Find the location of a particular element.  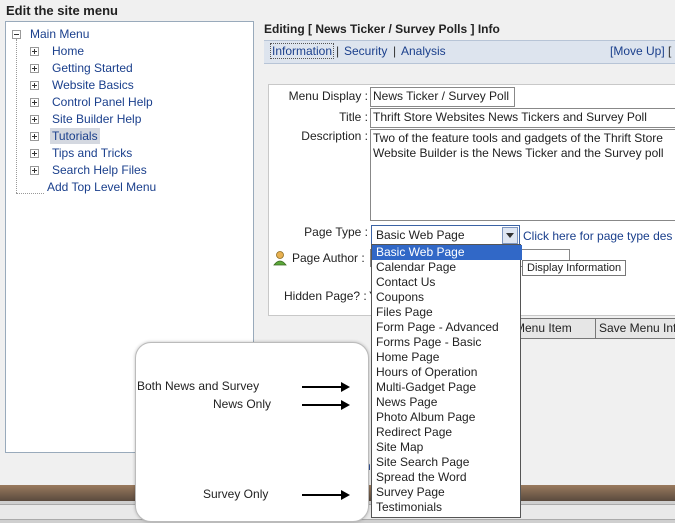

add-top-level-menu-link: Add Top Level Menu is located at coordinates (101, 187).